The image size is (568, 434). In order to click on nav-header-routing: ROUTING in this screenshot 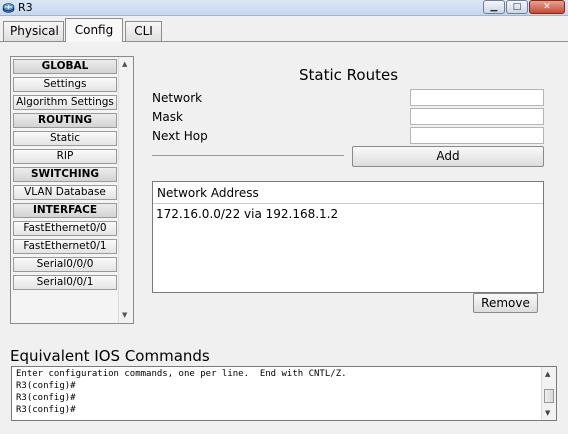, I will do `click(65, 120)`.